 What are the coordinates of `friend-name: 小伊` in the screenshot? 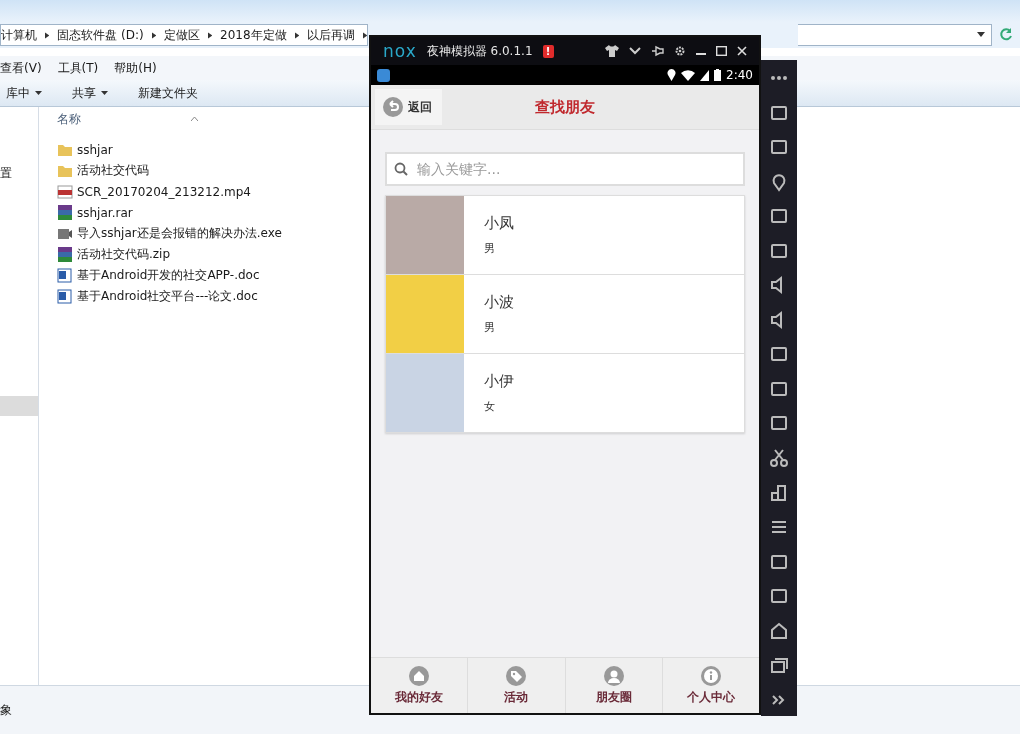 It's located at (499, 381).